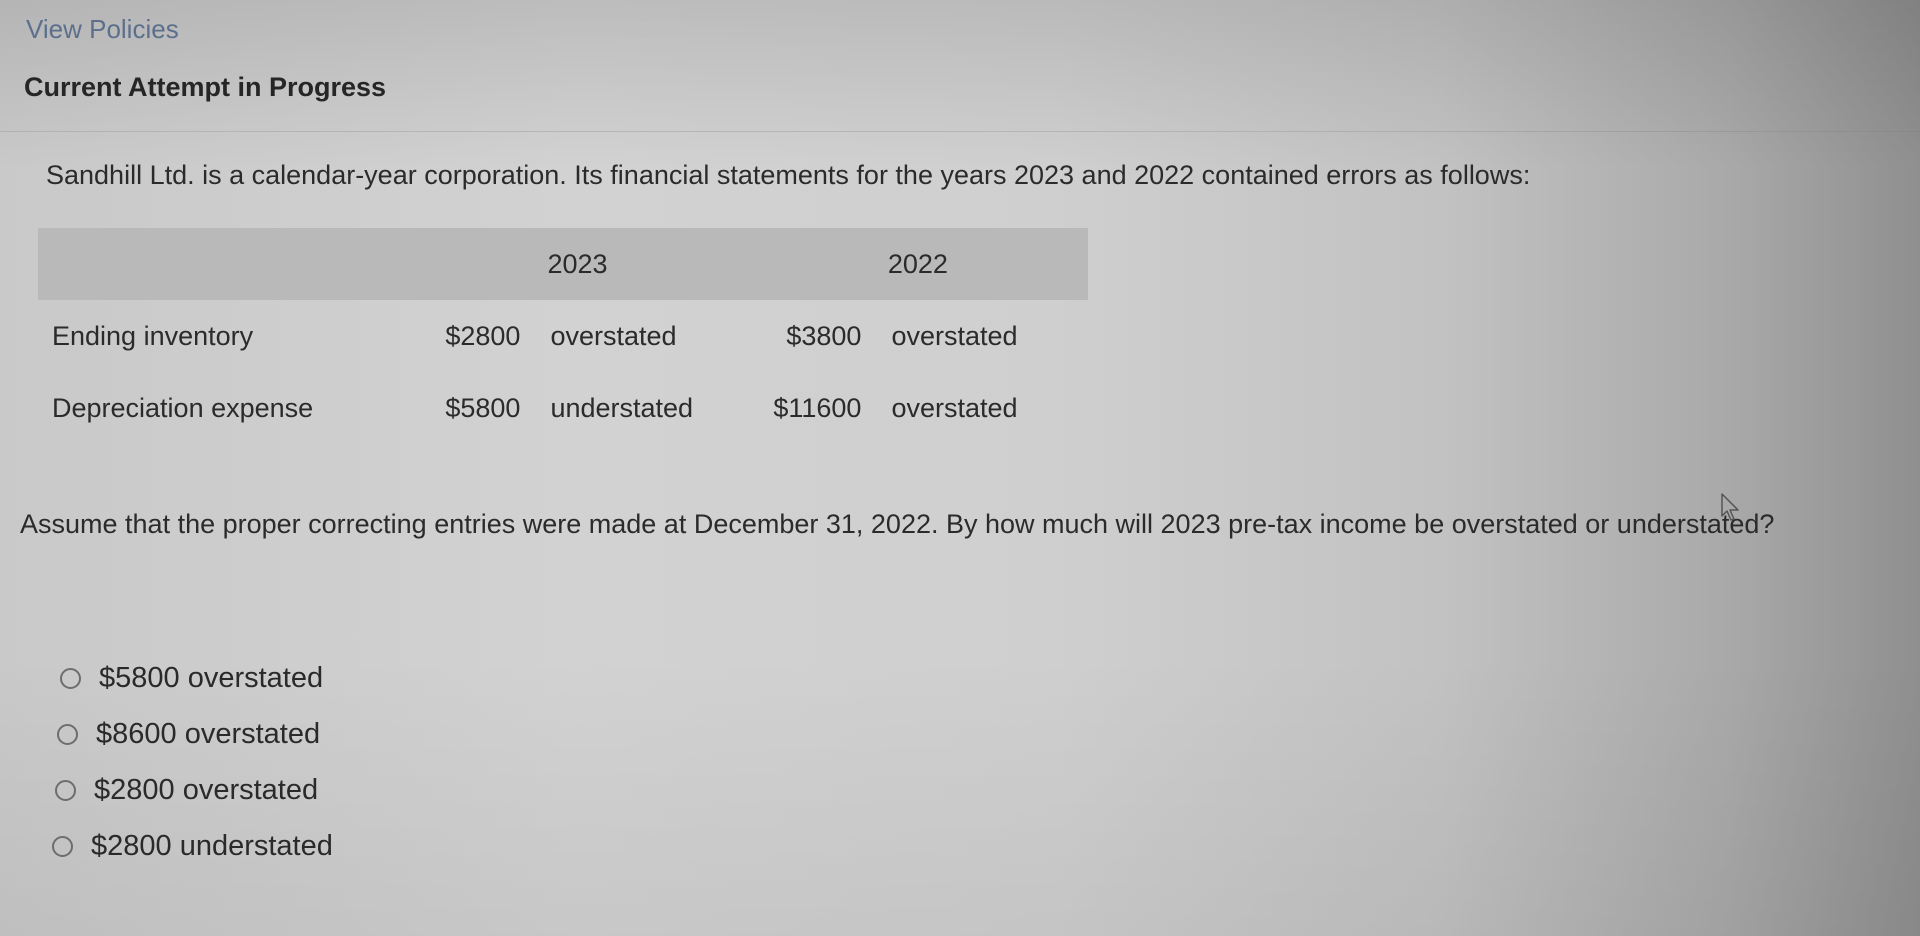  I want to click on table-header-row: 2023 2022, so click(563, 264).